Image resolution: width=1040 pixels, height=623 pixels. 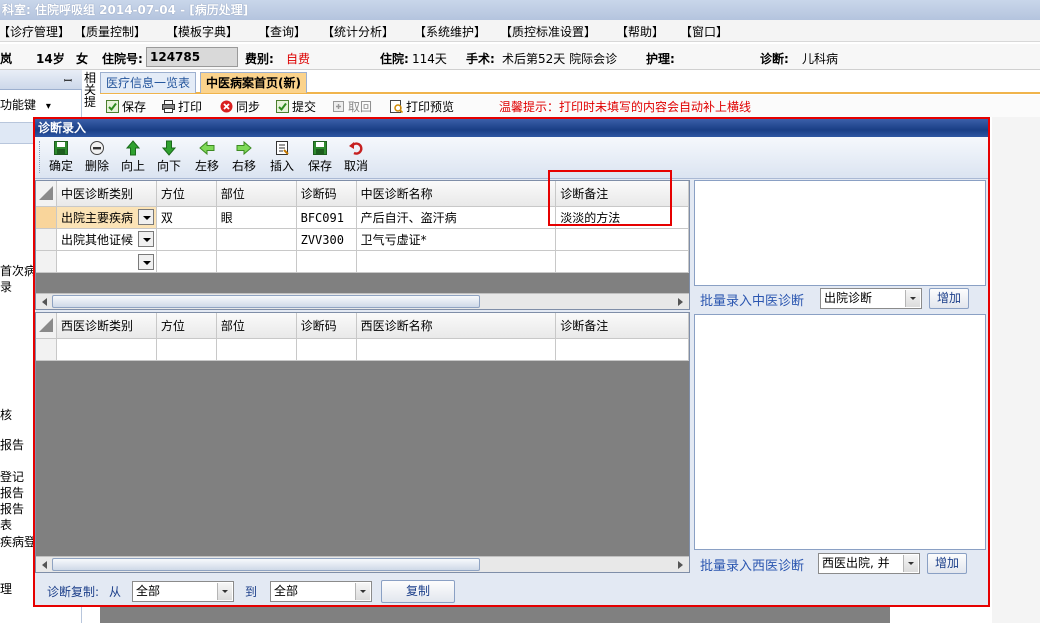 What do you see at coordinates (12, 444) in the screenshot?
I see `left-item-report-1: 报告` at bounding box center [12, 444].